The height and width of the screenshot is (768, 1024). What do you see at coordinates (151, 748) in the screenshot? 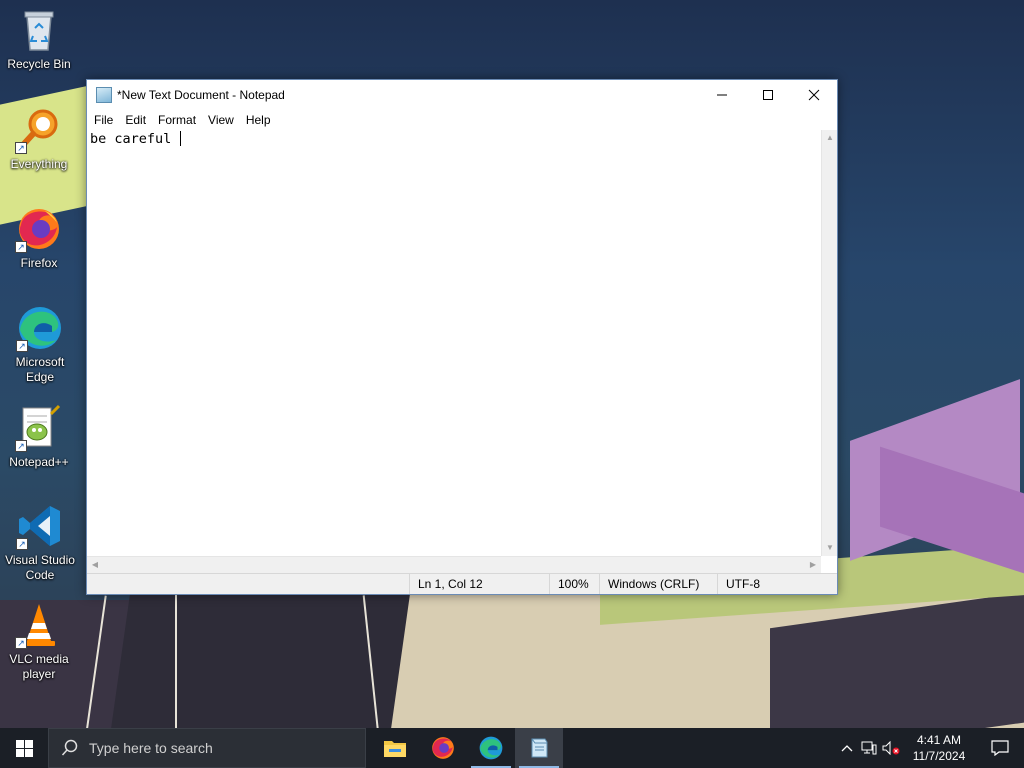
I see `search-placeholder: Type here to search` at bounding box center [151, 748].